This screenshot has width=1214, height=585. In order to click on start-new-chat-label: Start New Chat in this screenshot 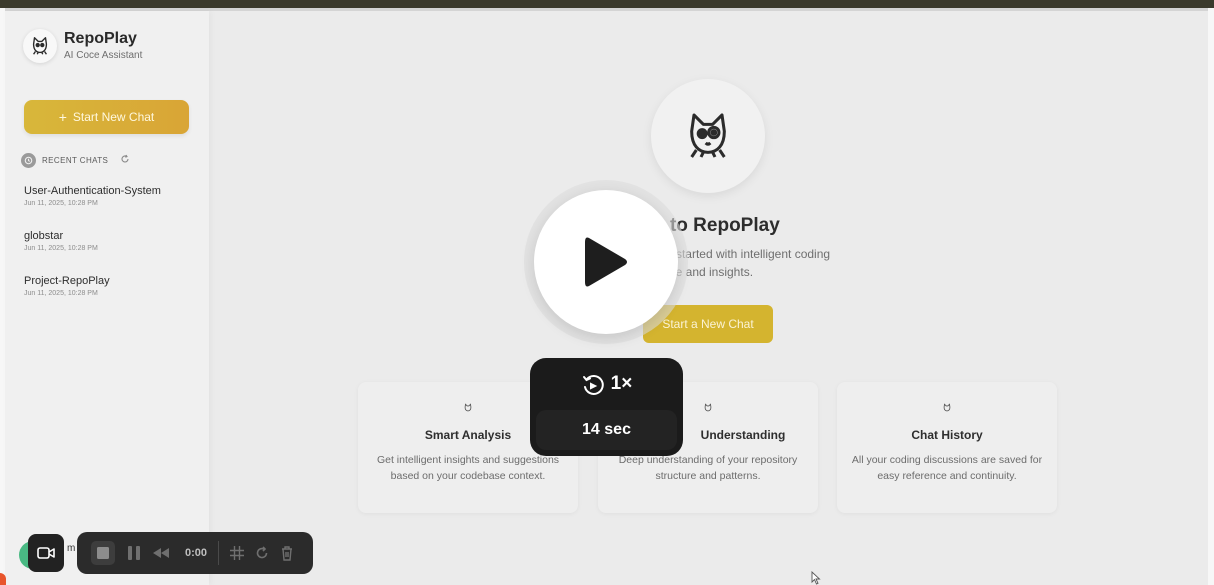, I will do `click(113, 117)`.